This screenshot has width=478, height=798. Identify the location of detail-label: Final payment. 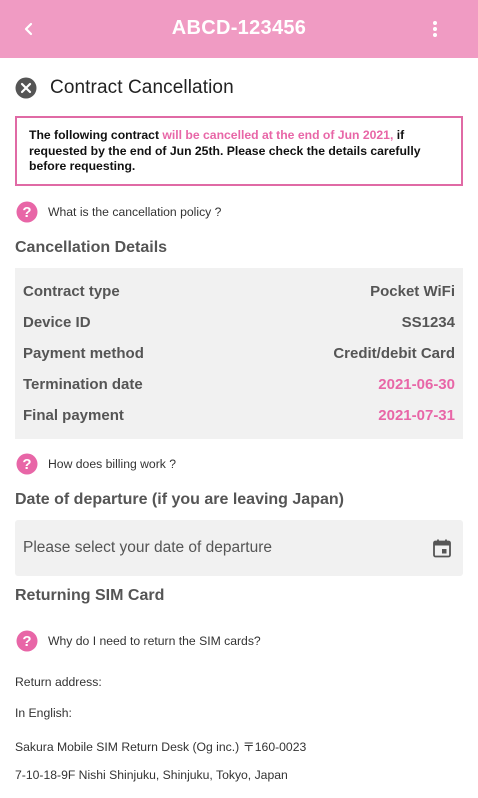
(73, 415).